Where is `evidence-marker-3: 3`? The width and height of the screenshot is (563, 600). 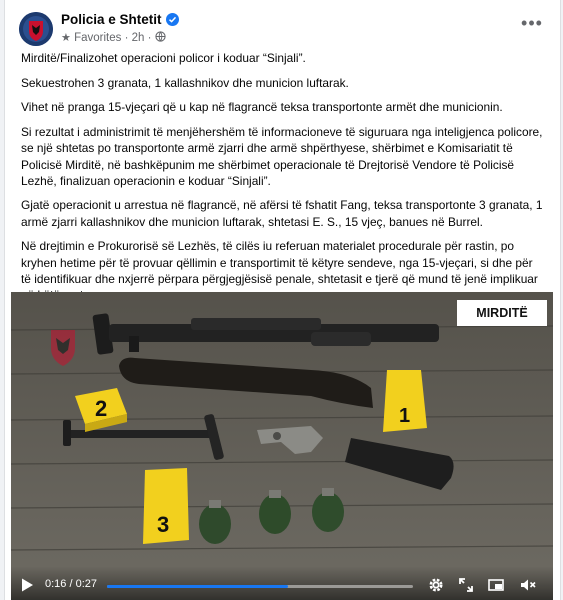
evidence-marker-3: 3 is located at coordinates (166, 506).